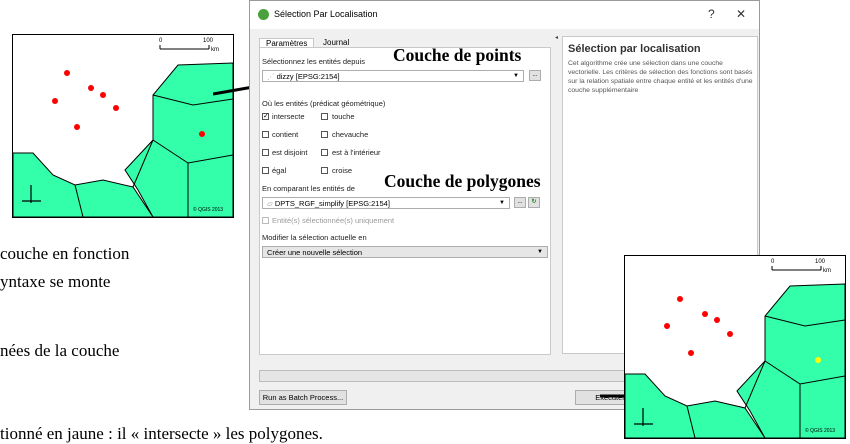 This screenshot has width=850, height=444. Describe the element at coordinates (405, 252) in the screenshot. I see `modify-selection-select: Créer une nouvelle sélection ▼` at that location.